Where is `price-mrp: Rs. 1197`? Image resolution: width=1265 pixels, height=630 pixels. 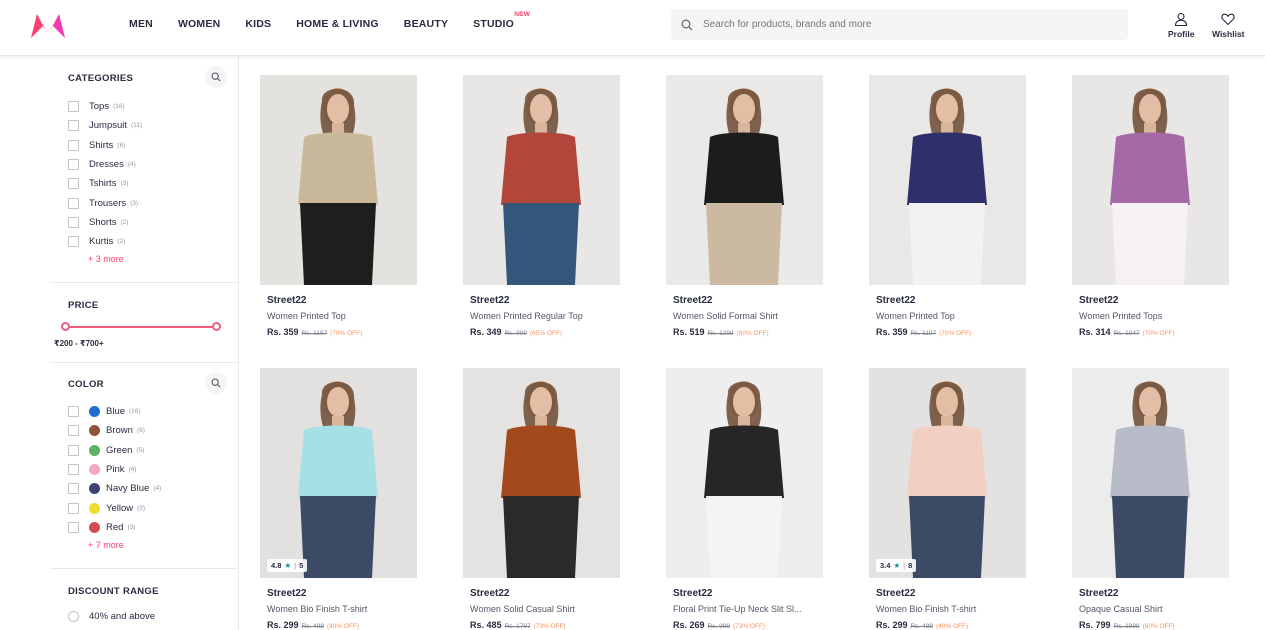
price-mrp: Rs. 1197 is located at coordinates (923, 333).